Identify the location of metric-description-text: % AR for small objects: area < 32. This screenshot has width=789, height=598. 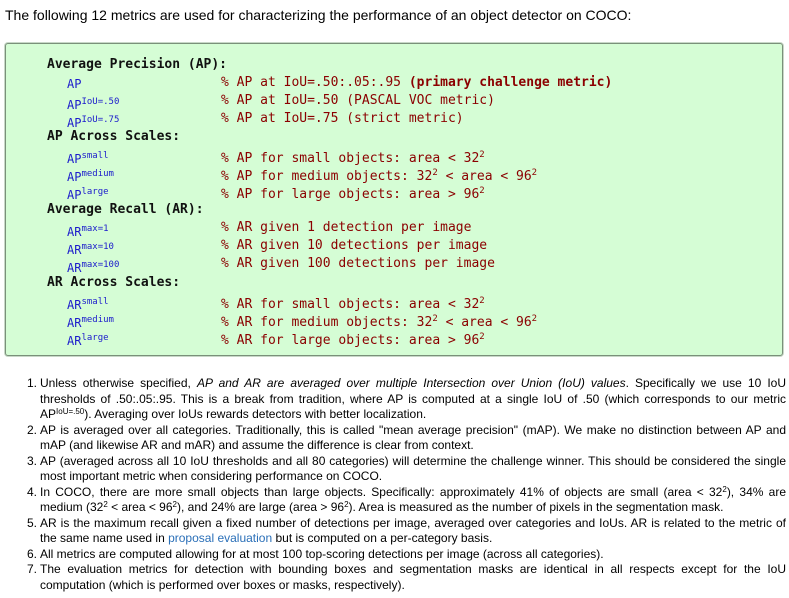
(350, 304).